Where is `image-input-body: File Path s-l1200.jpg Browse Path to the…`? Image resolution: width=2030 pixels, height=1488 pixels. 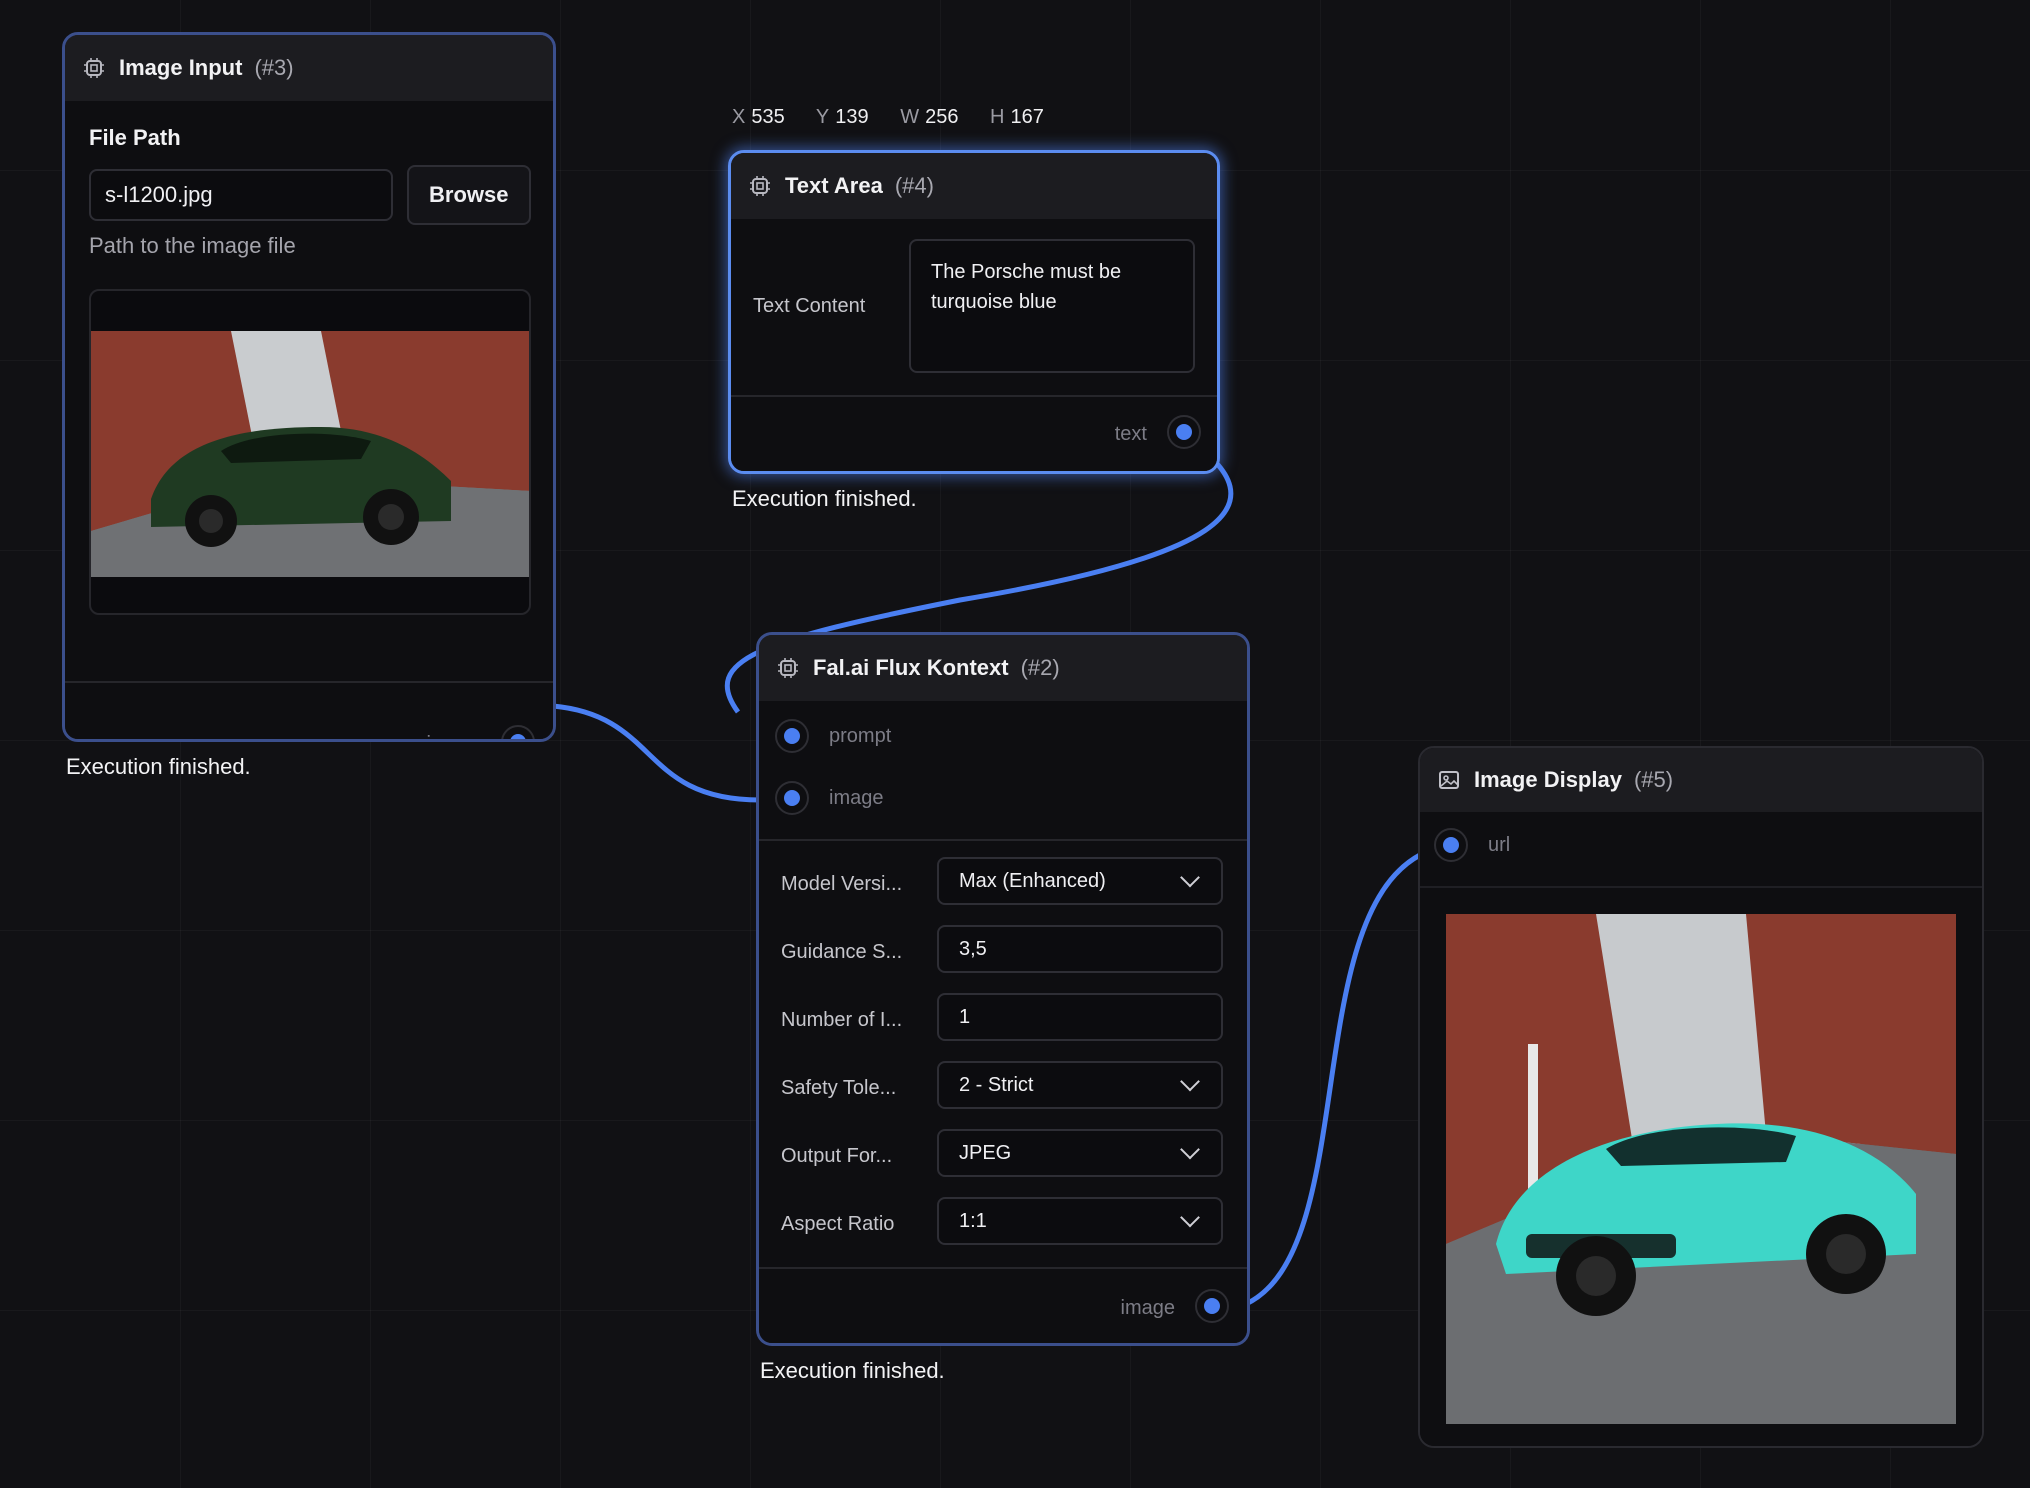 image-input-body: File Path s-l1200.jpg Browse Path to the… is located at coordinates (309, 420).